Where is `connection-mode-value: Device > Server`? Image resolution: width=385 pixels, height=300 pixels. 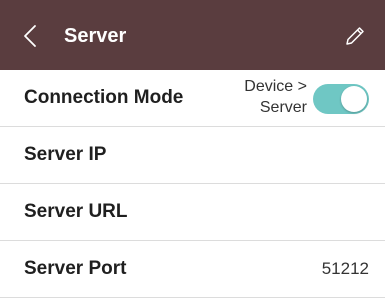
connection-mode-value: Device > Server is located at coordinates (262, 97).